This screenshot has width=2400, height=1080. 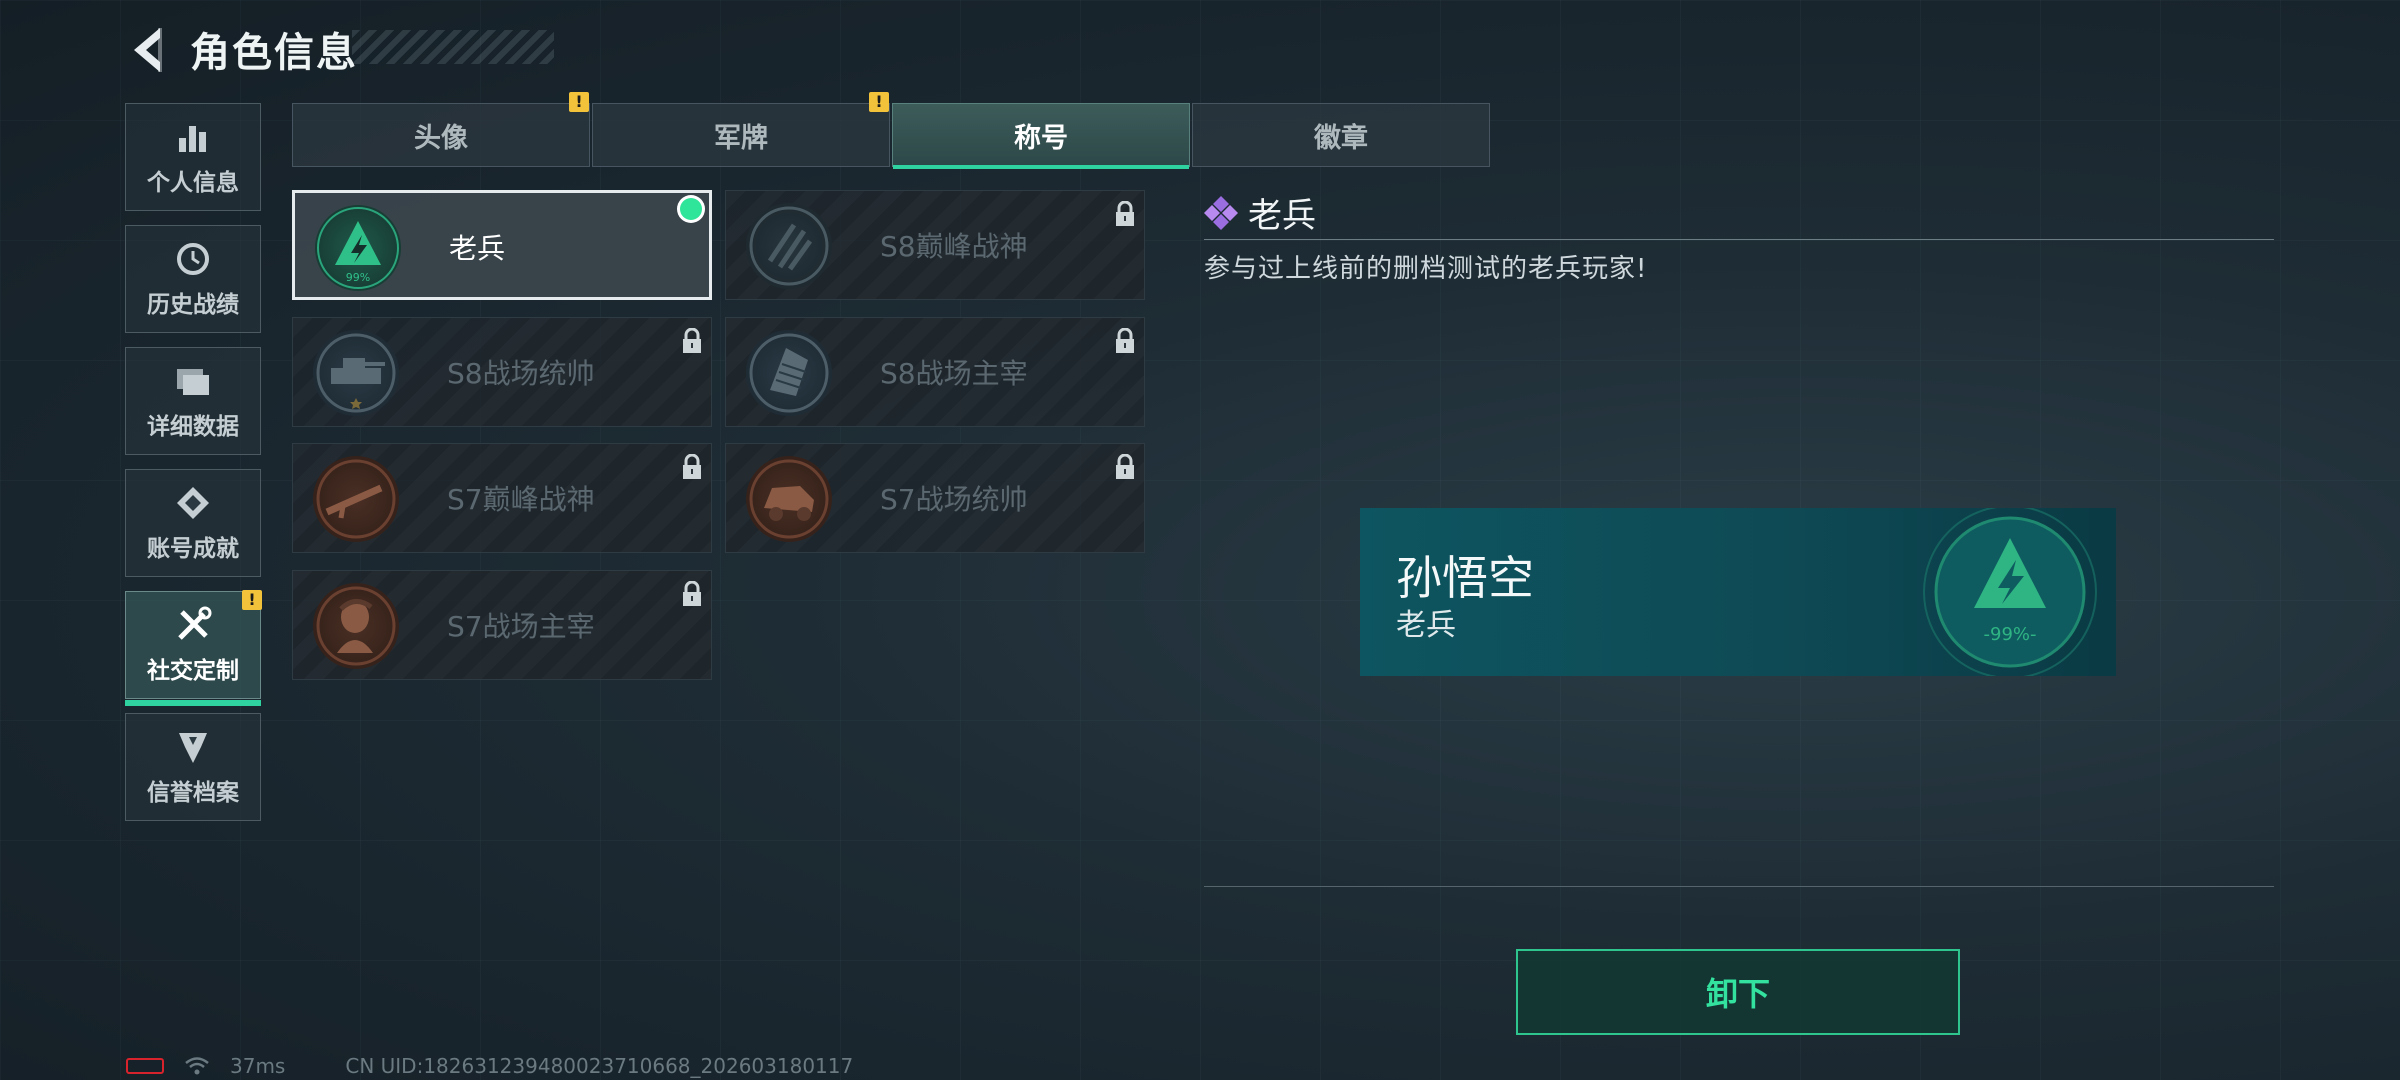 I want to click on soldier-emblem-icon, so click(x=356, y=626).